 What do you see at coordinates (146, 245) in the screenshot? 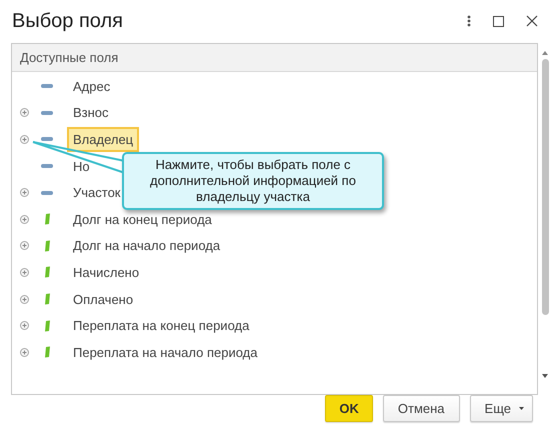
I see `field-item: Долг на начало периода` at bounding box center [146, 245].